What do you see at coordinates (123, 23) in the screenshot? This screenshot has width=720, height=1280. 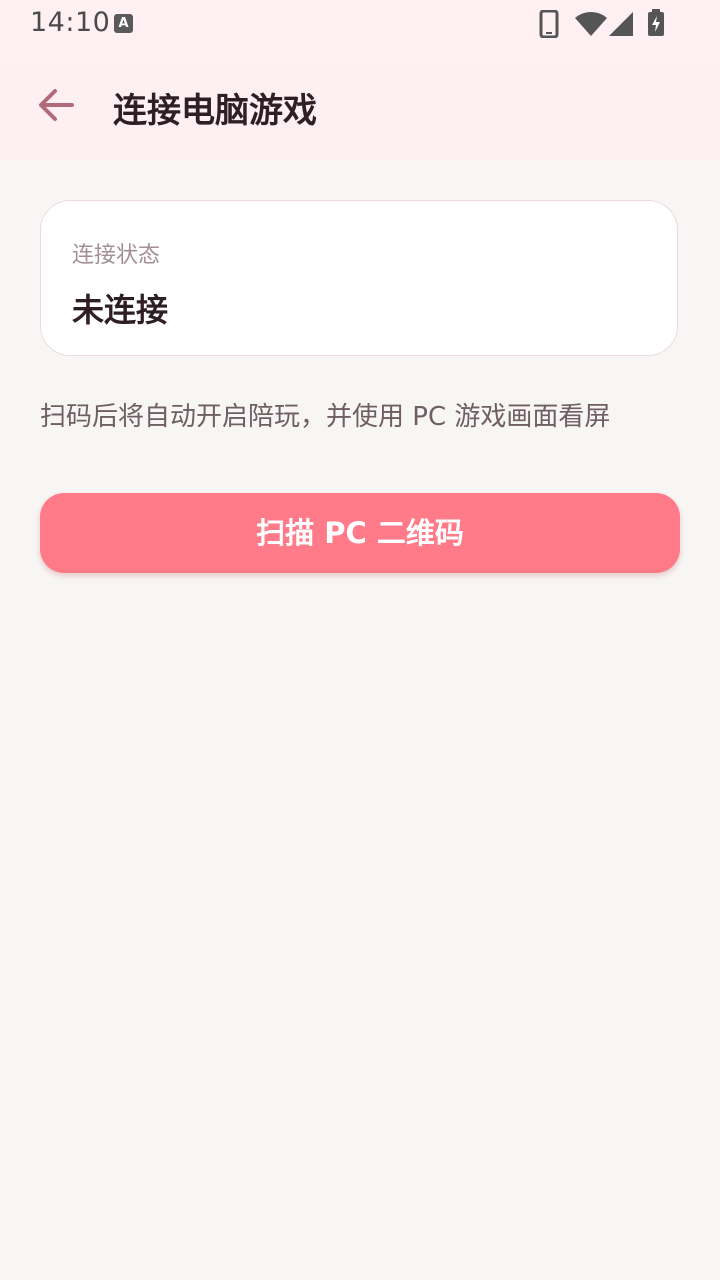 I see `a-icon: A` at bounding box center [123, 23].